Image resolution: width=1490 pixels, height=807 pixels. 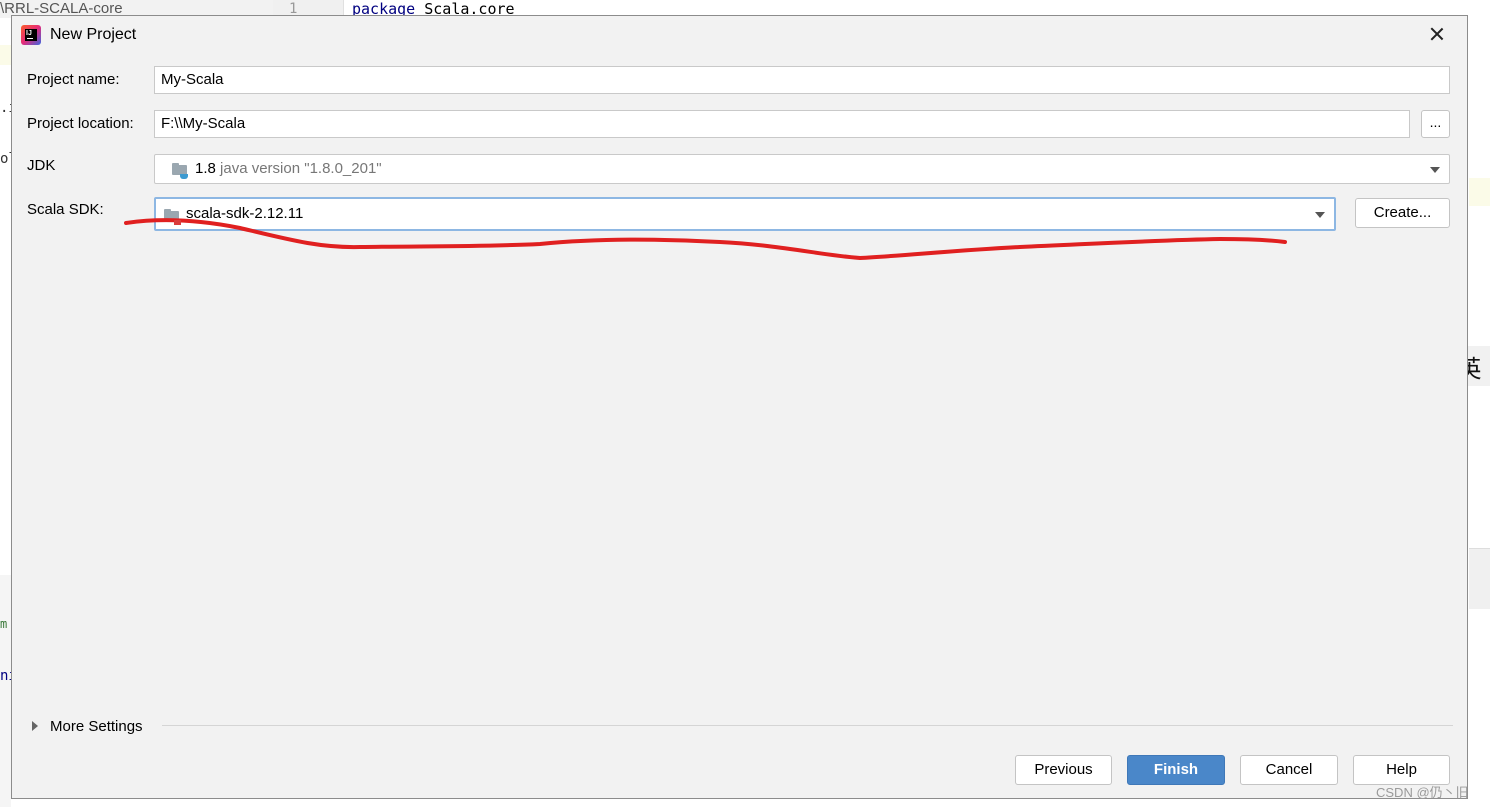 What do you see at coordinates (73, 79) in the screenshot?
I see `project-name-label: Project name:` at bounding box center [73, 79].